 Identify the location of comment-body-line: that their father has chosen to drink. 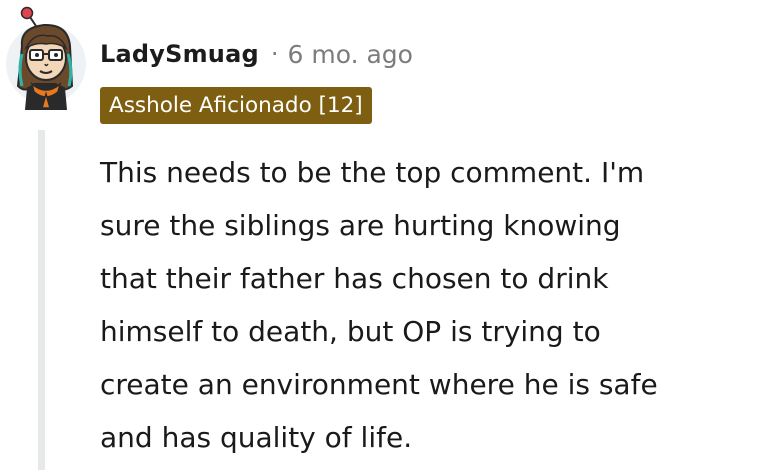
(354, 278).